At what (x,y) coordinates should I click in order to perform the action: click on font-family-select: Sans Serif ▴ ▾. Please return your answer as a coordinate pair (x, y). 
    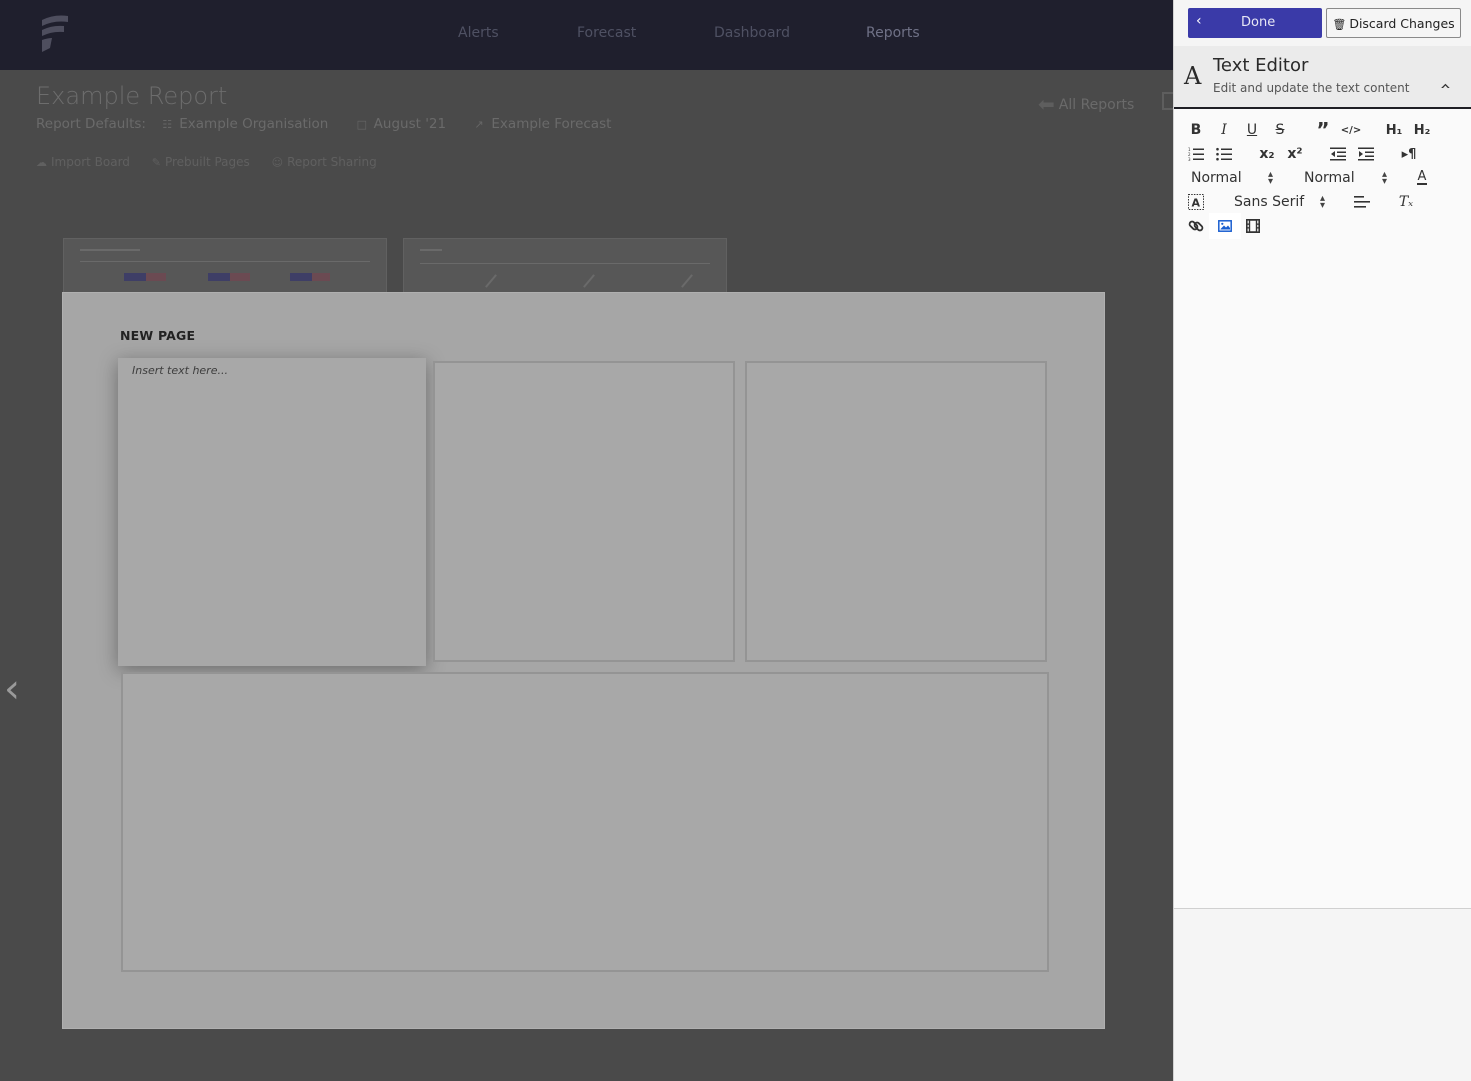
    Looking at the image, I should click on (1281, 202).